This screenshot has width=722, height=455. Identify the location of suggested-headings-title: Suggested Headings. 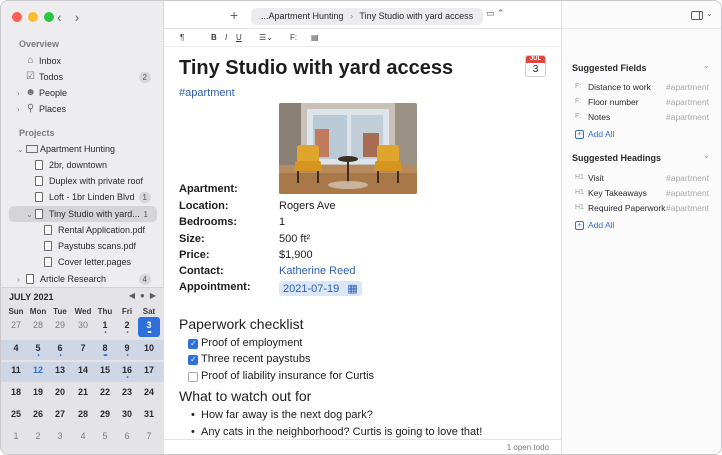
(616, 158).